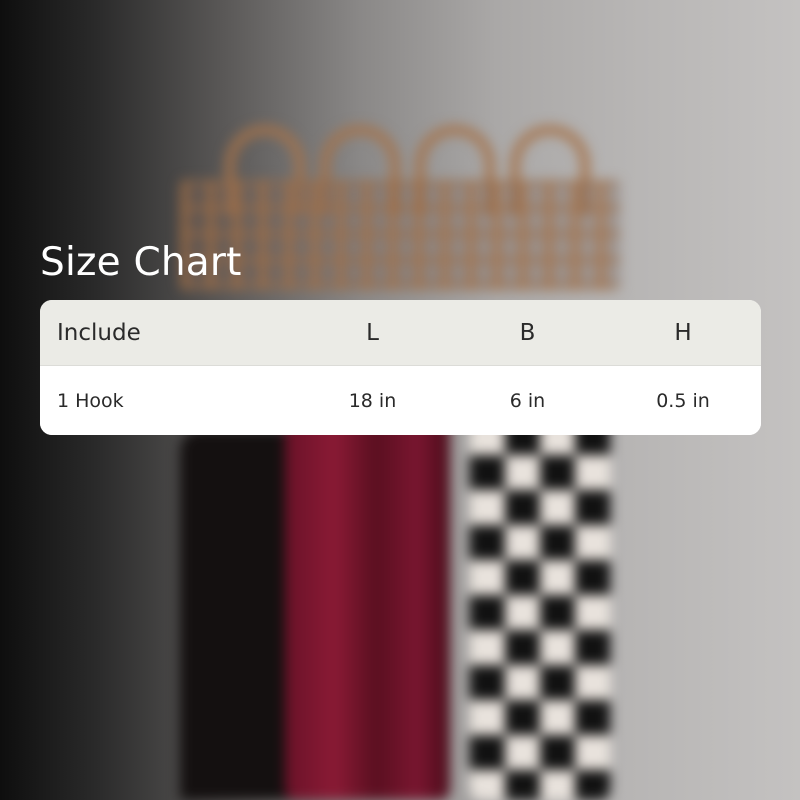 The width and height of the screenshot is (800, 800). Describe the element at coordinates (540, 610) in the screenshot. I see `checkered-garment` at that location.